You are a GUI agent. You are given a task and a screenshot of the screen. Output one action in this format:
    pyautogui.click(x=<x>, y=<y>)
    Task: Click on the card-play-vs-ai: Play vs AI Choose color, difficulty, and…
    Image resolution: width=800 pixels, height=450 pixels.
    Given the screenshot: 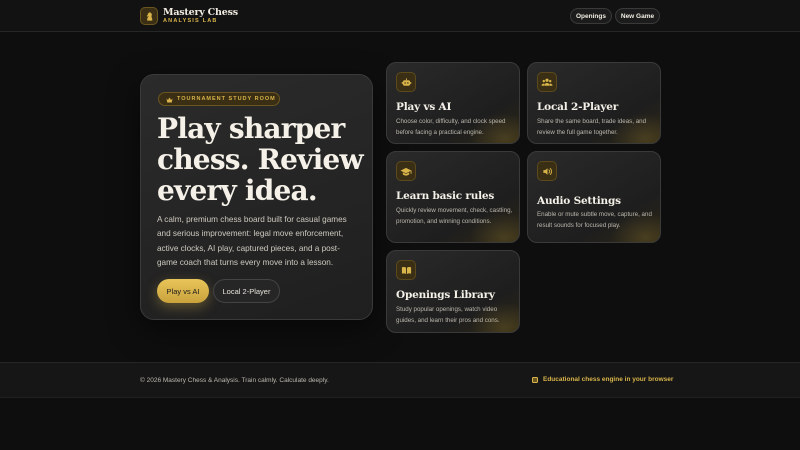 What is the action you would take?
    pyautogui.click(x=453, y=103)
    